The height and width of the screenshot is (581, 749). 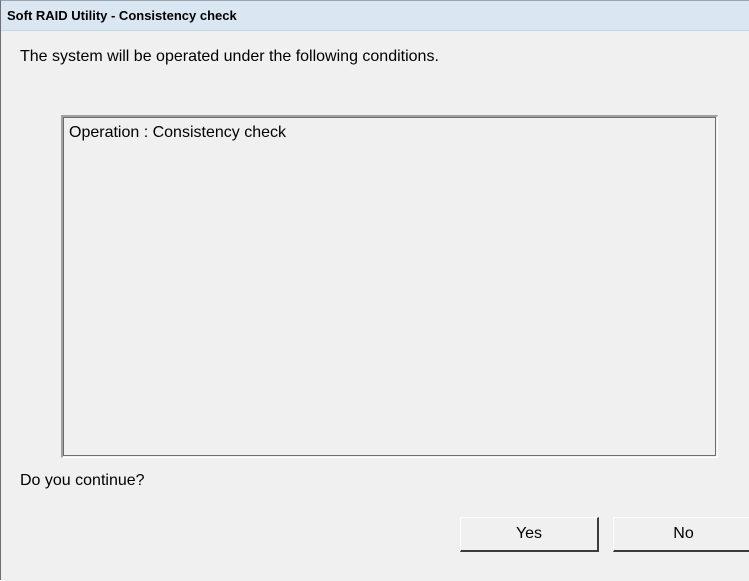 What do you see at coordinates (681, 534) in the screenshot?
I see `no-button: No` at bounding box center [681, 534].